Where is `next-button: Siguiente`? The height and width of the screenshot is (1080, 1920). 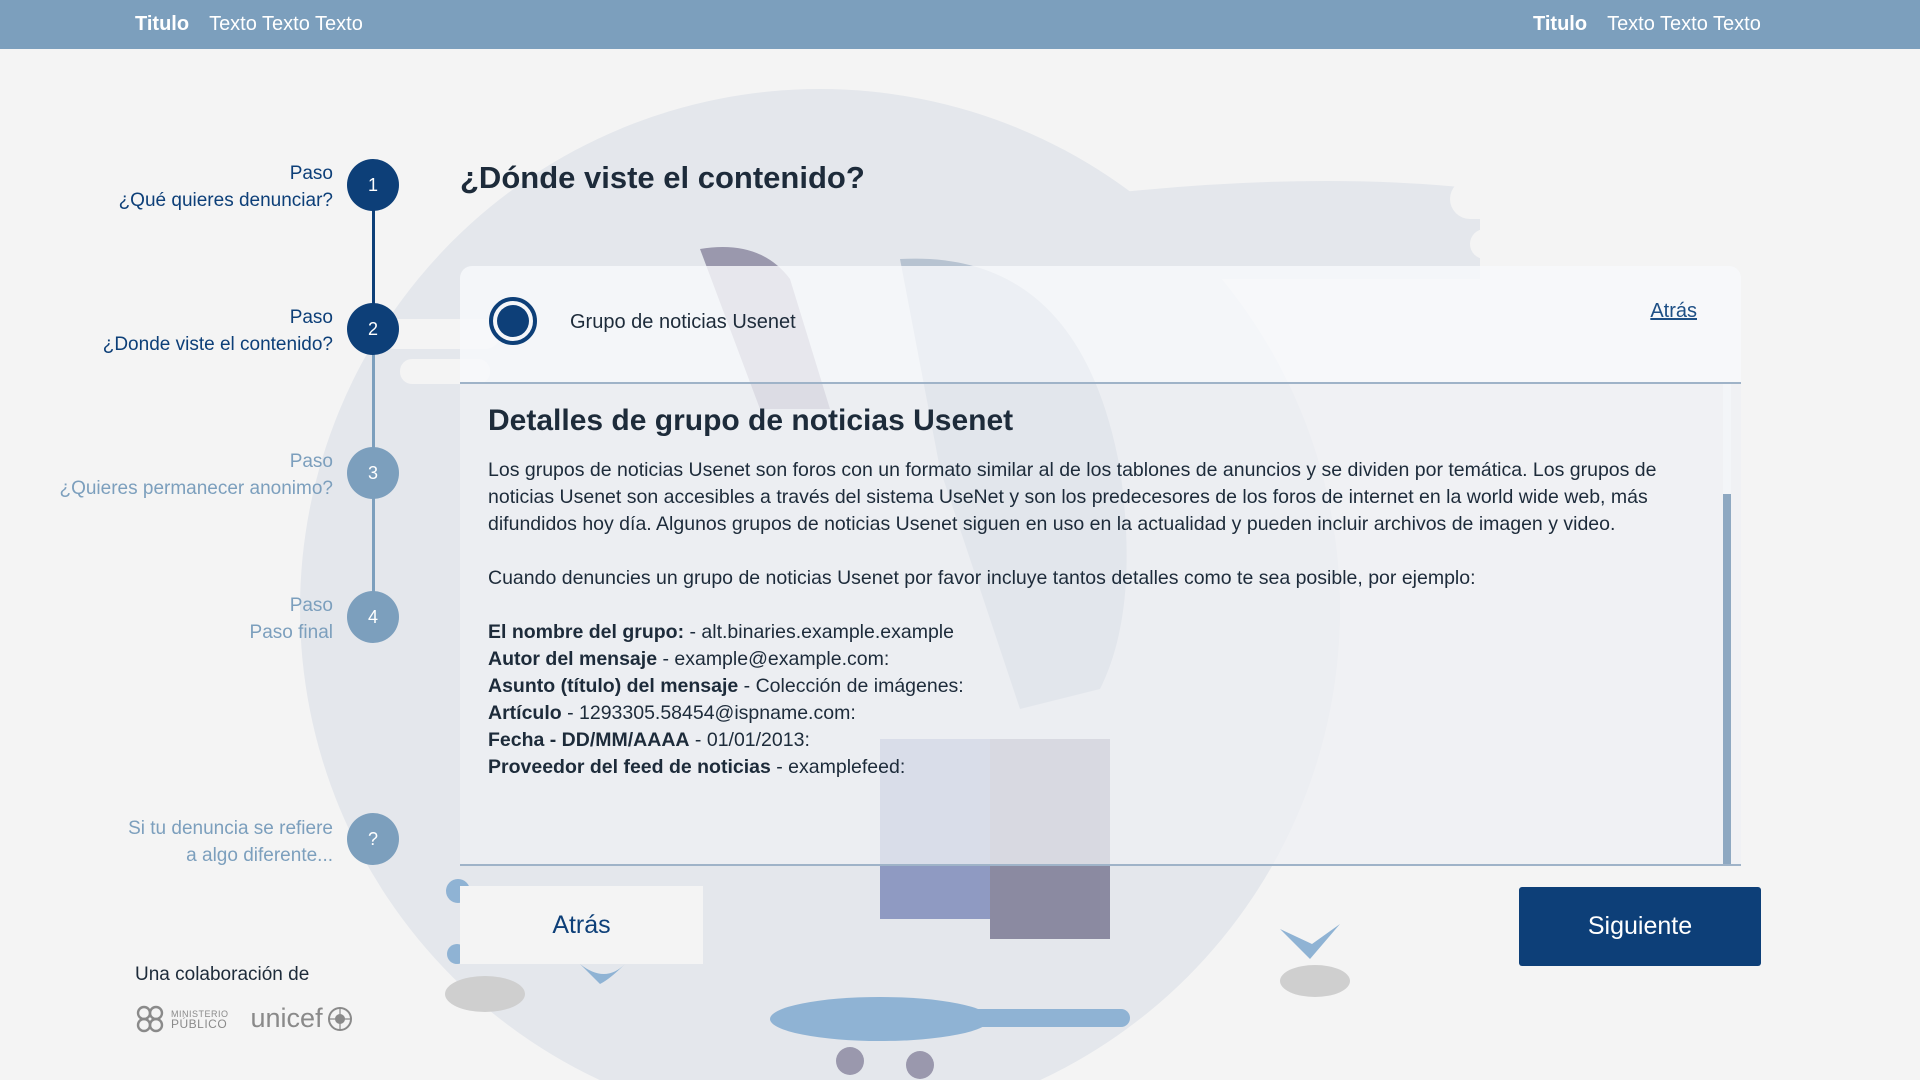 next-button: Siguiente is located at coordinates (1640, 926).